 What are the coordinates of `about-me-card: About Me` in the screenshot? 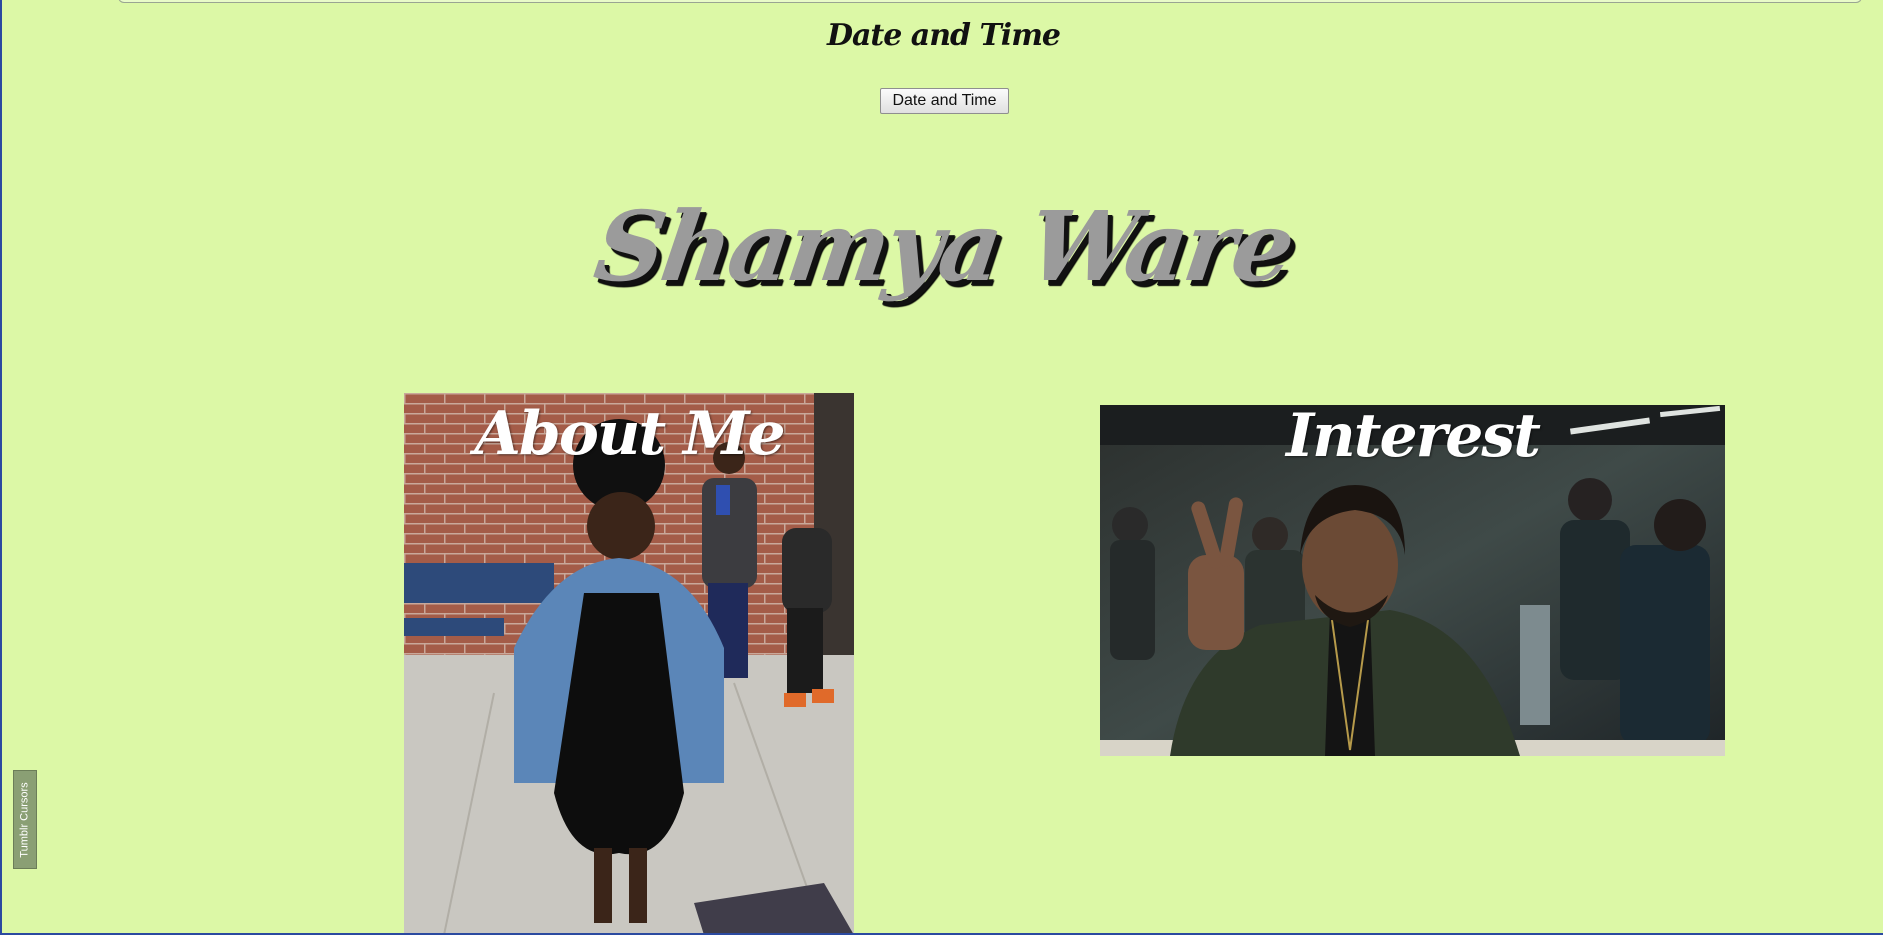 It's located at (629, 663).